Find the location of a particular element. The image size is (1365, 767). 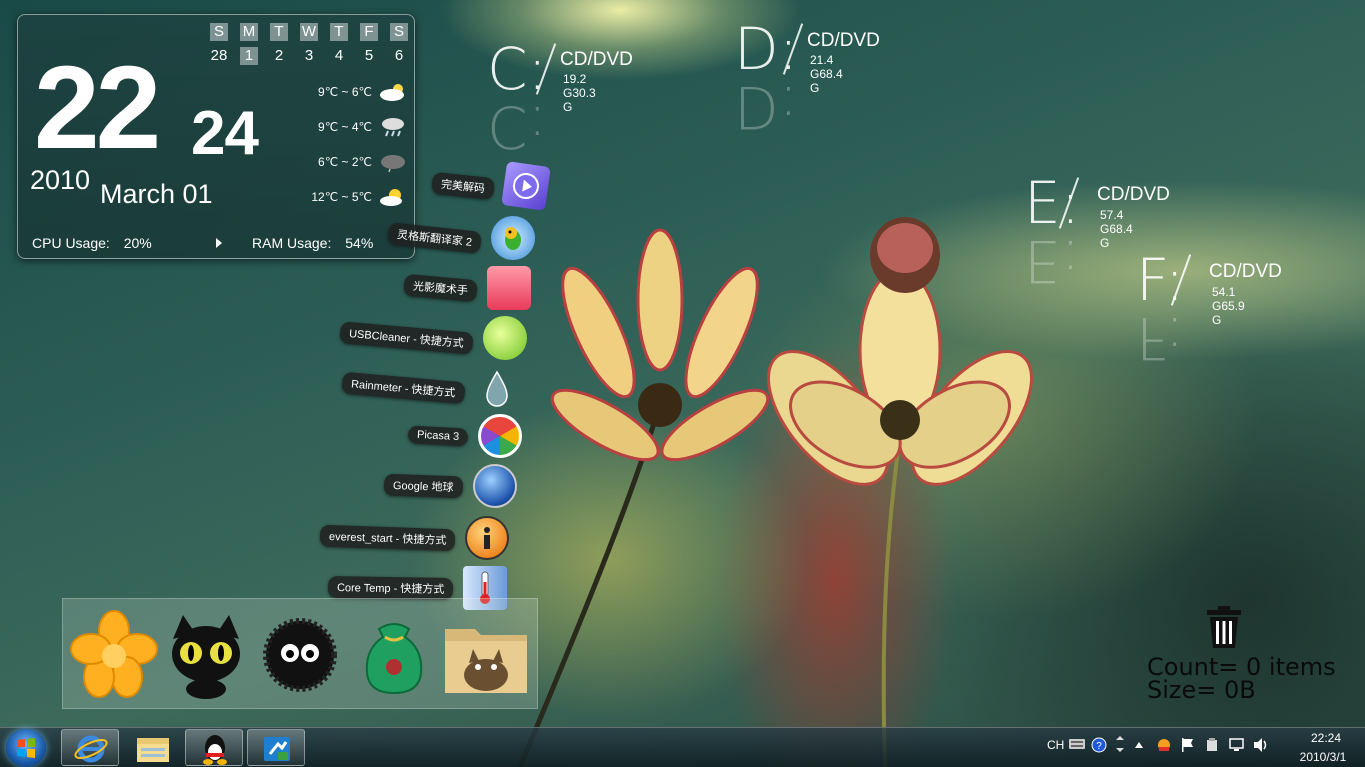

stack-label: Rainmeter - 快捷方式 is located at coordinates (403, 388).